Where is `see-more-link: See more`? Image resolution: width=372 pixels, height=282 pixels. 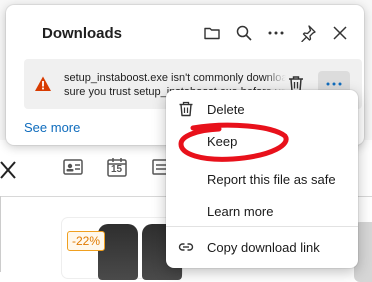
see-more-link: See more is located at coordinates (52, 127).